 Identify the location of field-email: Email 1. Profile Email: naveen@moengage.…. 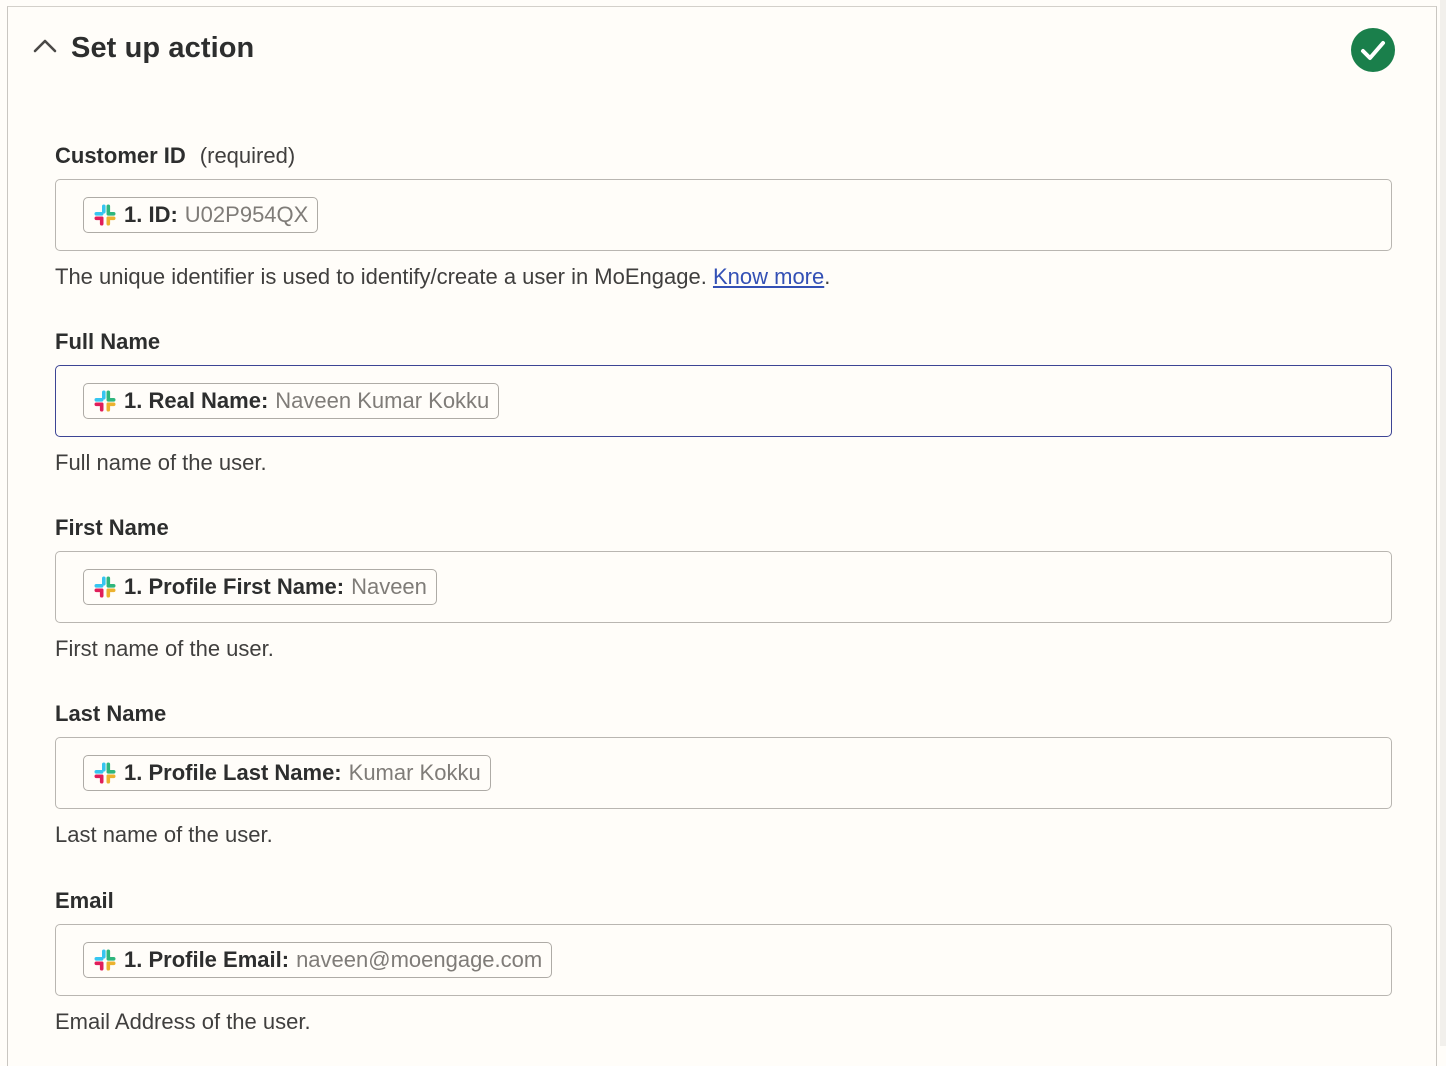
(723, 961).